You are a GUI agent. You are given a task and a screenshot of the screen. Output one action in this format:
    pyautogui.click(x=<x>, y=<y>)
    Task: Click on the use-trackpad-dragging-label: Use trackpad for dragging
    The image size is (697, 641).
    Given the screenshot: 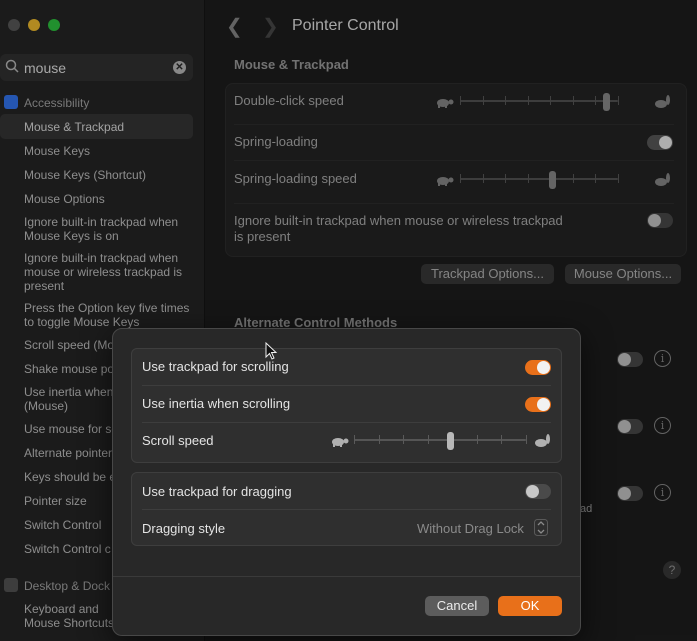 What is the action you would take?
    pyautogui.click(x=217, y=491)
    